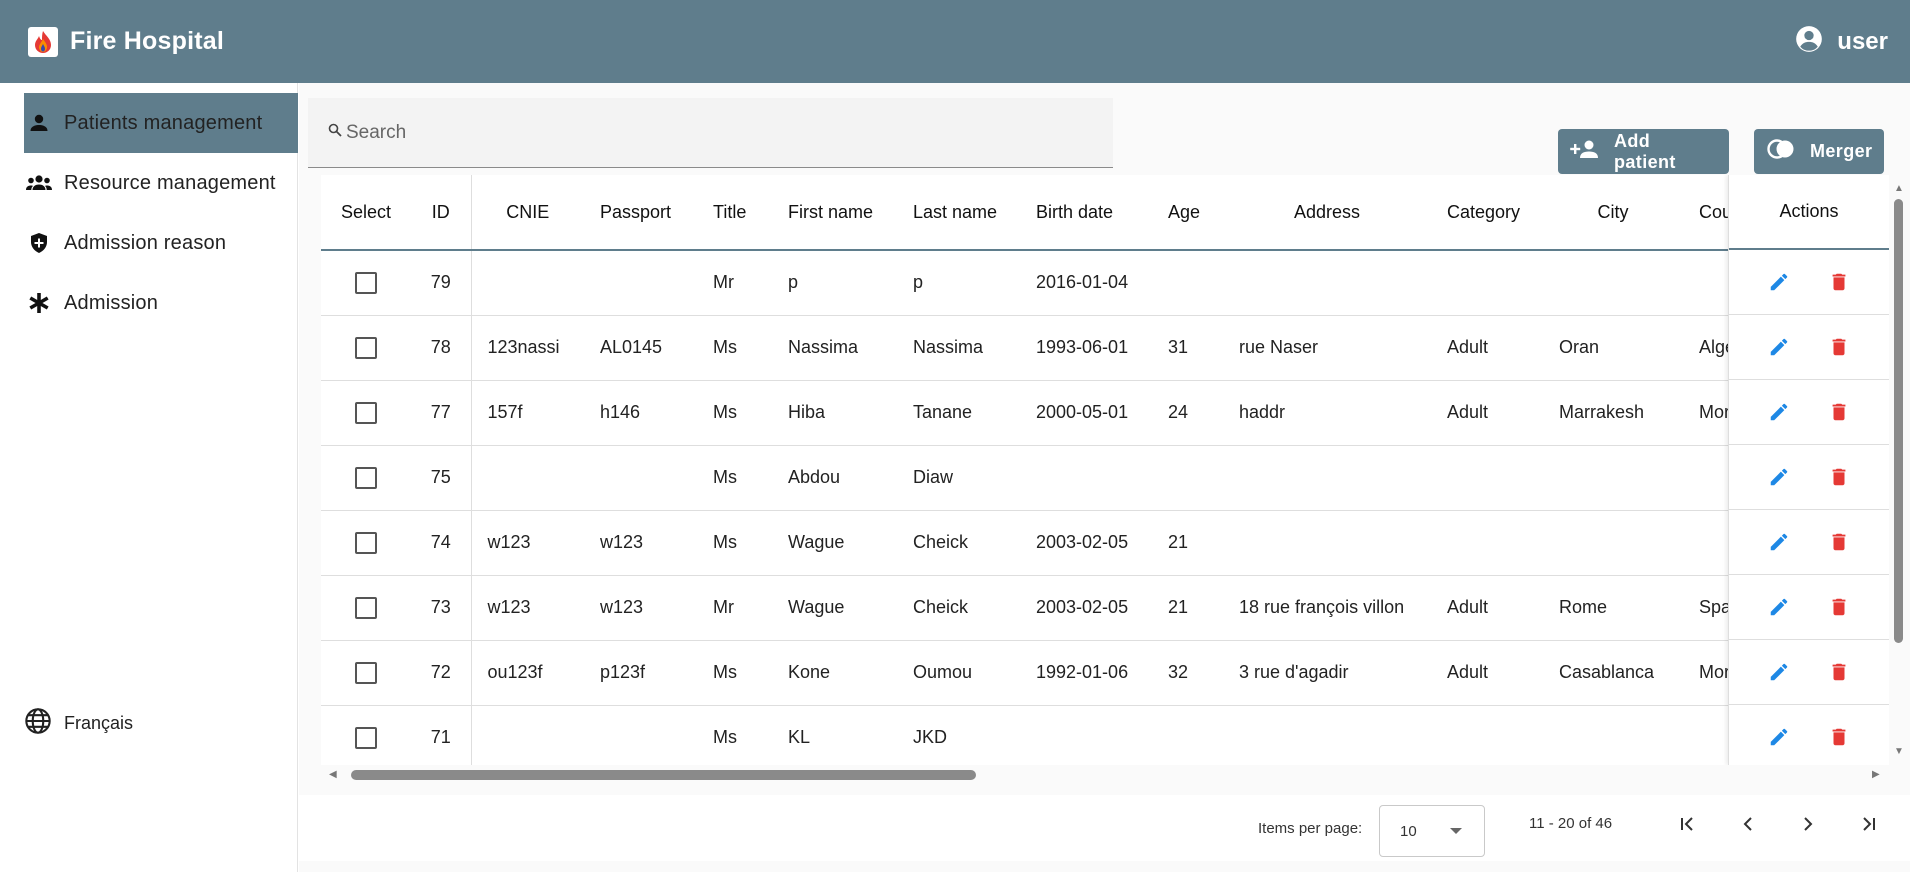 Image resolution: width=1910 pixels, height=872 pixels. I want to click on language-switch: Français, so click(78, 723).